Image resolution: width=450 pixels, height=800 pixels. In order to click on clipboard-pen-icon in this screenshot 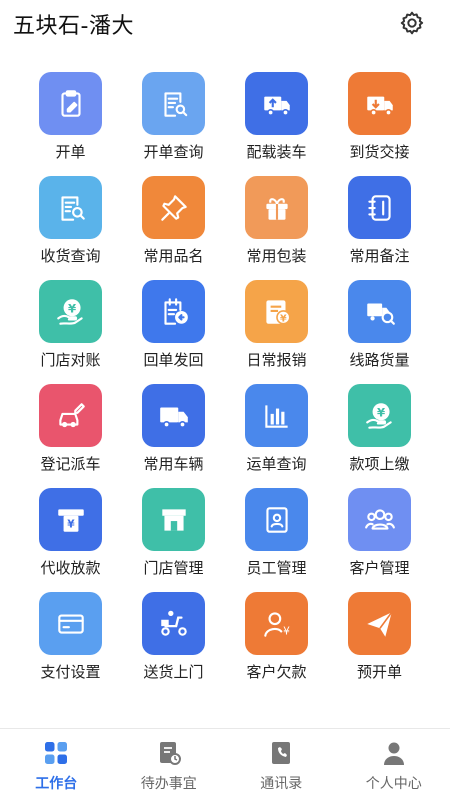, I will do `click(70, 103)`.